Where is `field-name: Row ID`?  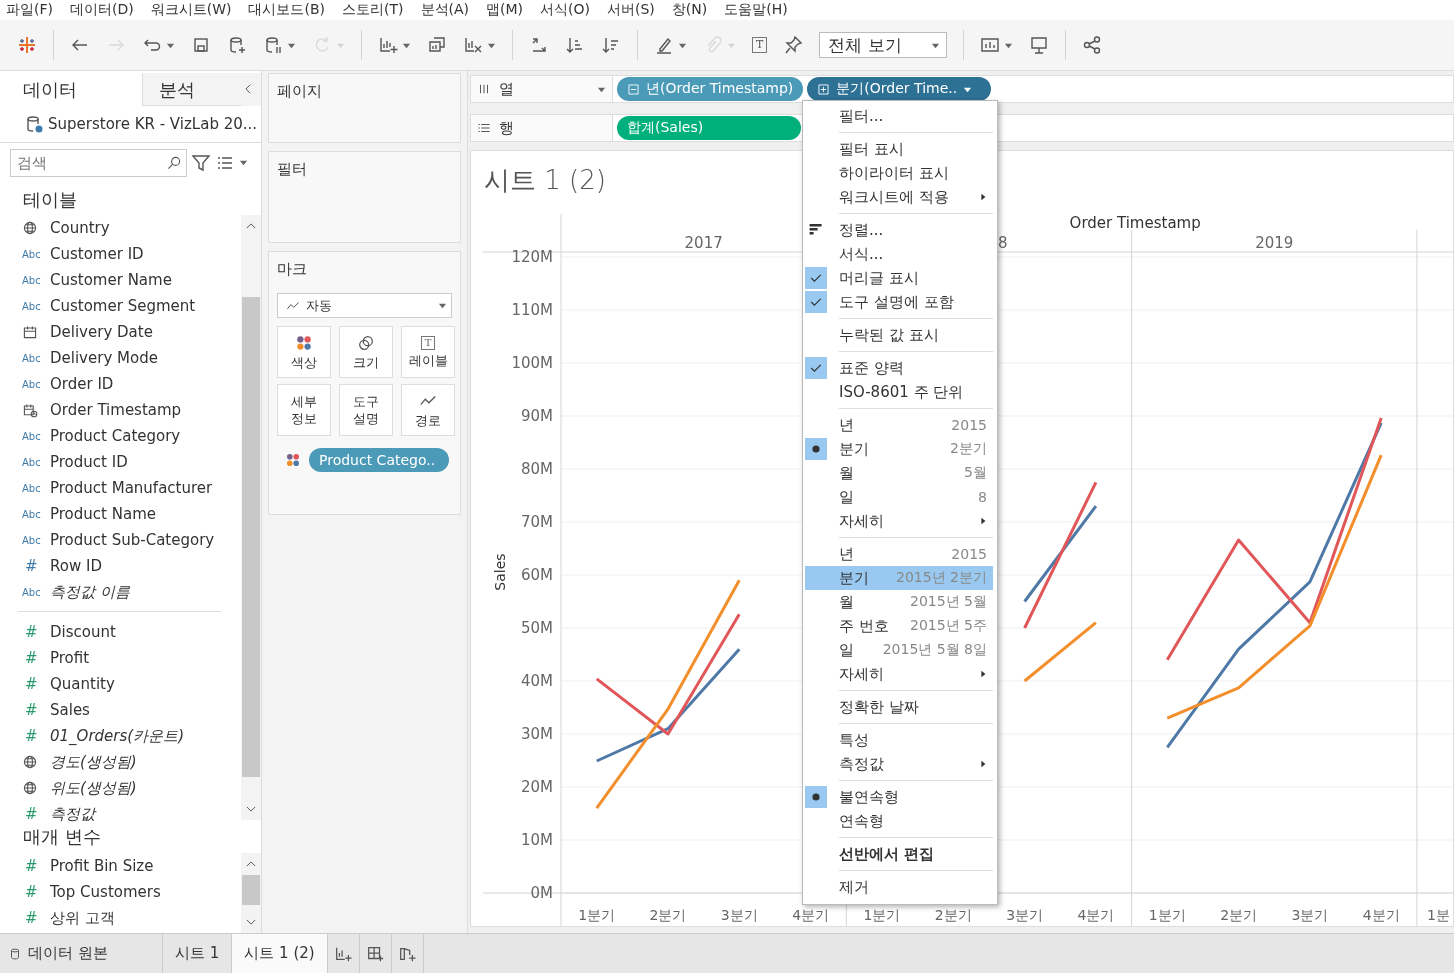 field-name: Row ID is located at coordinates (76, 566).